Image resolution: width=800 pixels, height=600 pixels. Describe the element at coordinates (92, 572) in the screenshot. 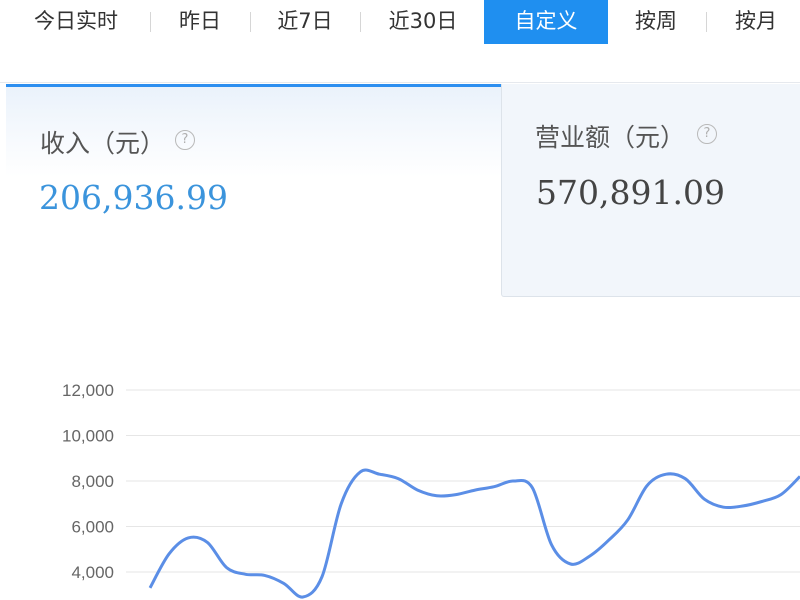

I see `y-tick-label: 4,000` at that location.